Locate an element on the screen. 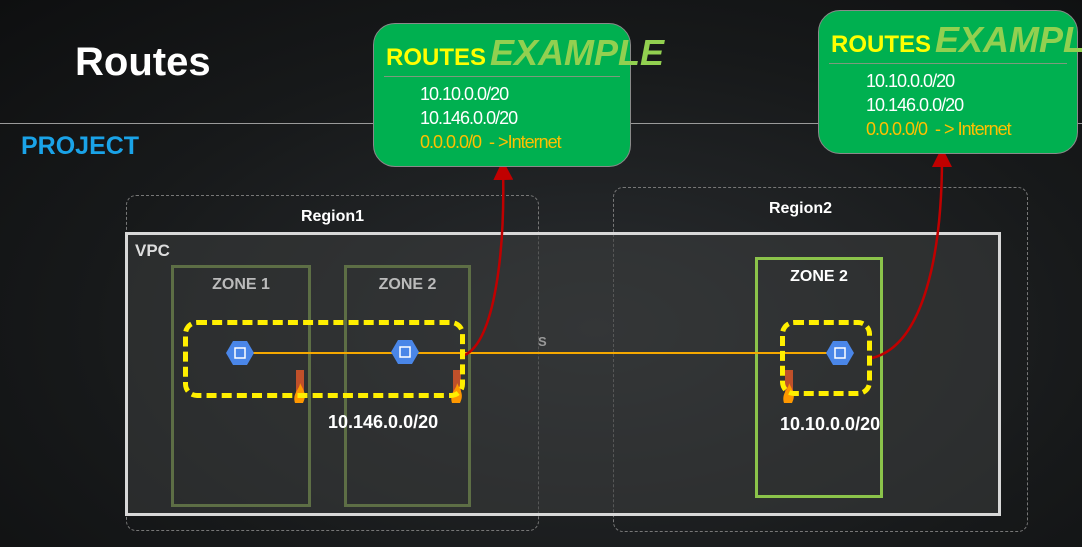 The image size is (1082, 547). subnet-cidr-region1: 10.146.0.0/20 is located at coordinates (383, 422).